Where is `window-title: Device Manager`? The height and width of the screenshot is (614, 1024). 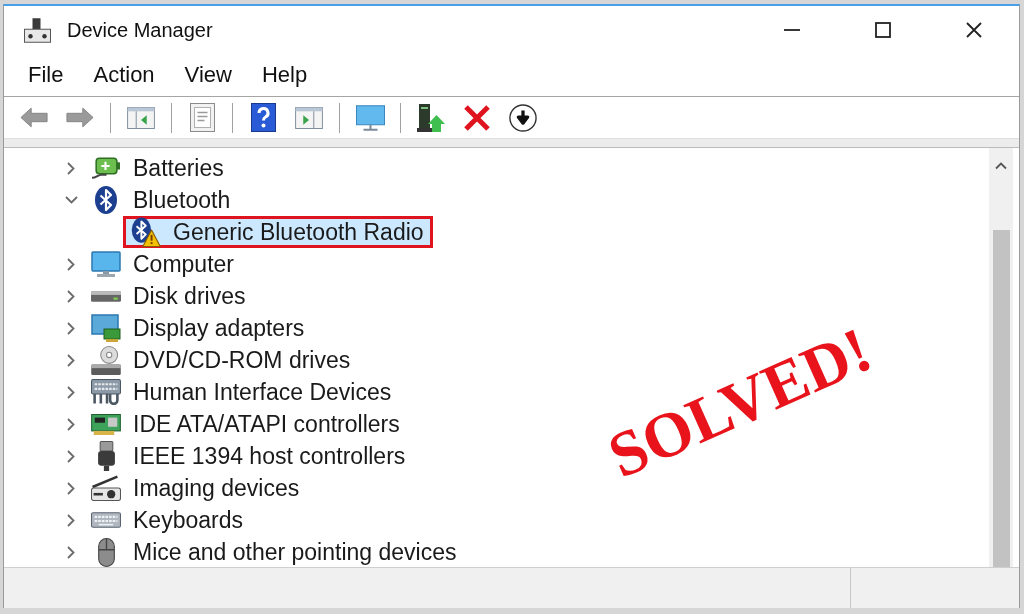 window-title: Device Manager is located at coordinates (140, 30).